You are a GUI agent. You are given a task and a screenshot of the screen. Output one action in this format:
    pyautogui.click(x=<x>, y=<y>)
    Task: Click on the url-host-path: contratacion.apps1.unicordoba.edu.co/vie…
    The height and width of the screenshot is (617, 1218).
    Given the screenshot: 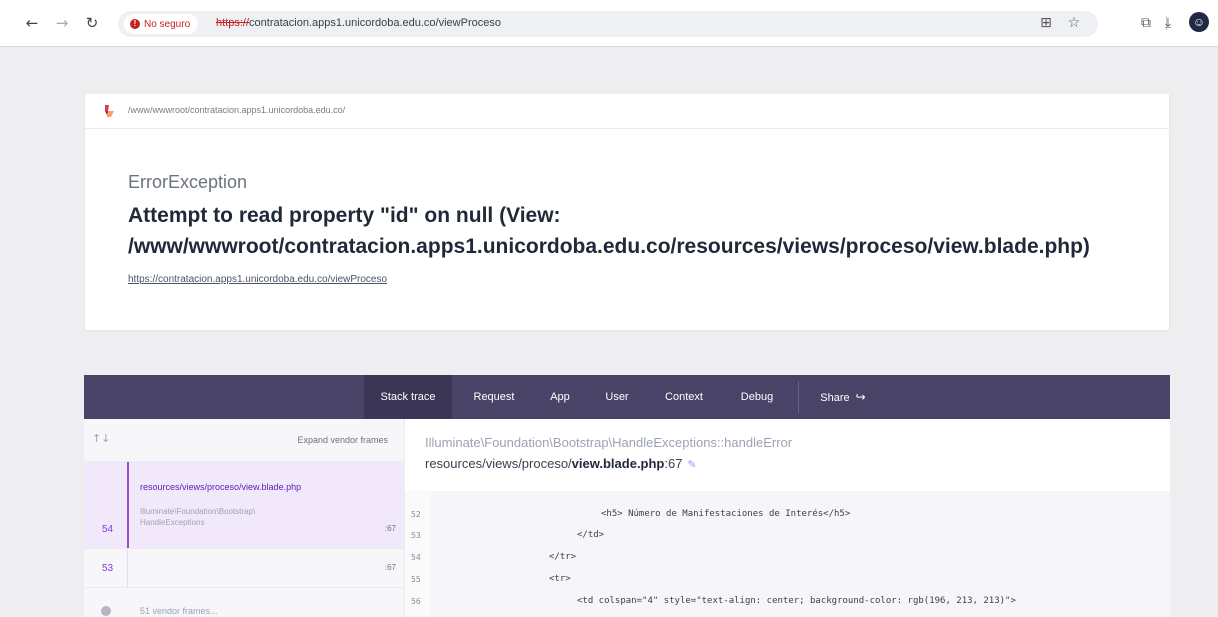 What is the action you would take?
    pyautogui.click(x=375, y=23)
    